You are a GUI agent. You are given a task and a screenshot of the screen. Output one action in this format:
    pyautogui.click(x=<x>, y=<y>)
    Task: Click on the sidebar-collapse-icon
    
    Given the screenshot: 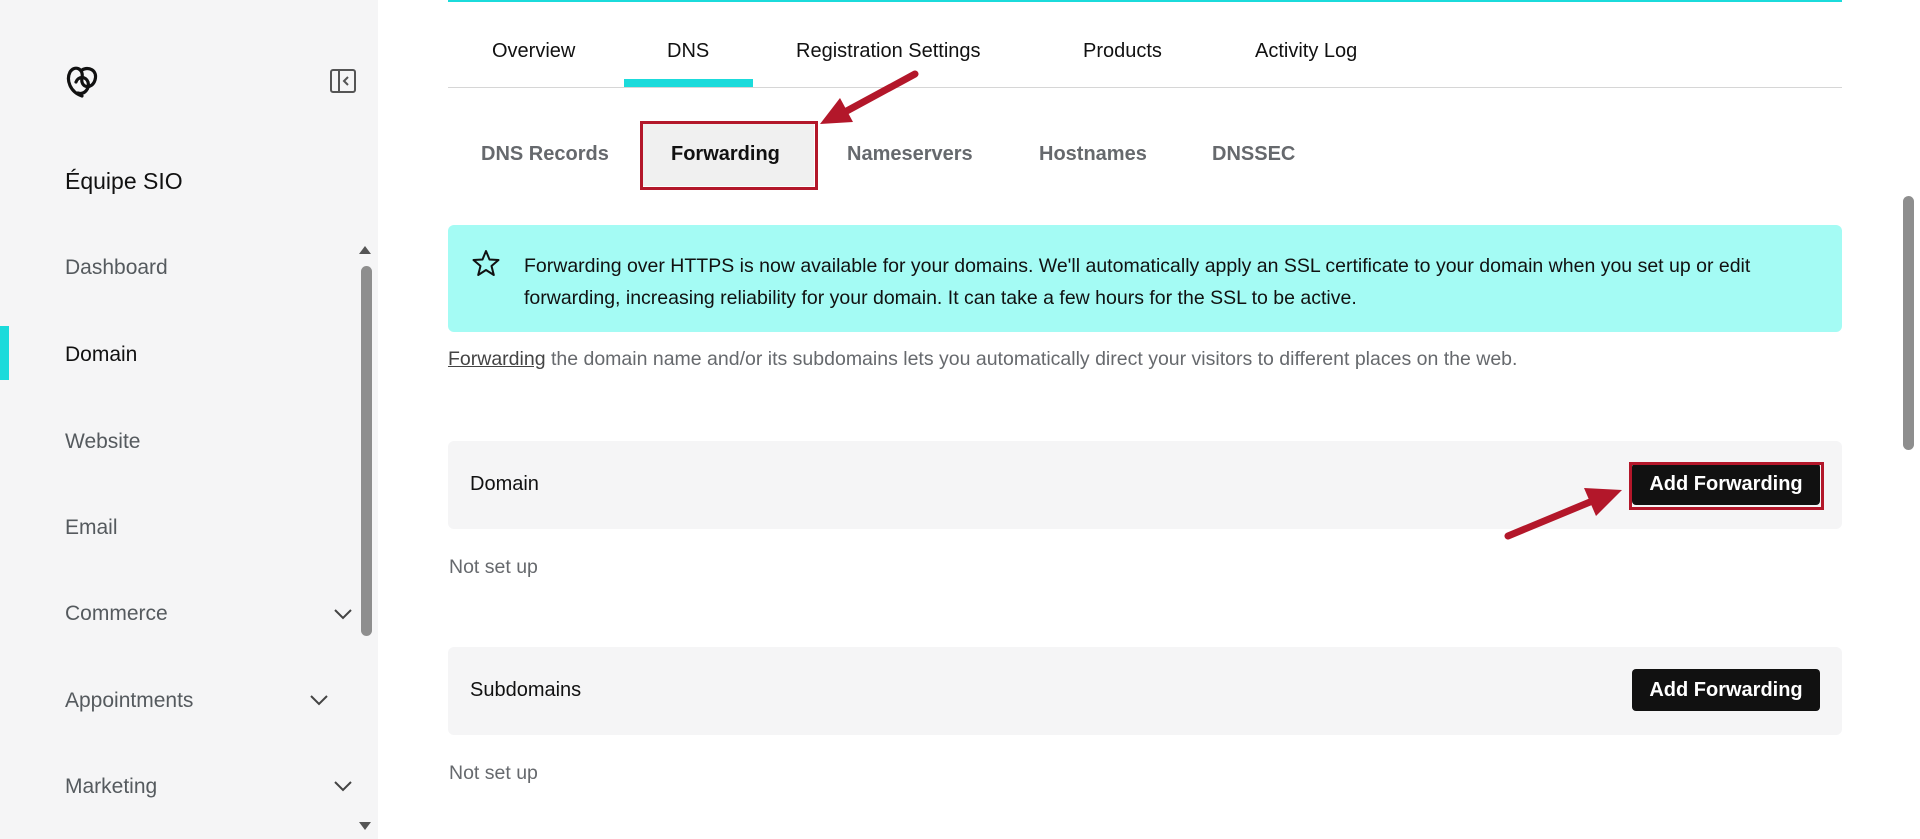 What is the action you would take?
    pyautogui.click(x=343, y=81)
    